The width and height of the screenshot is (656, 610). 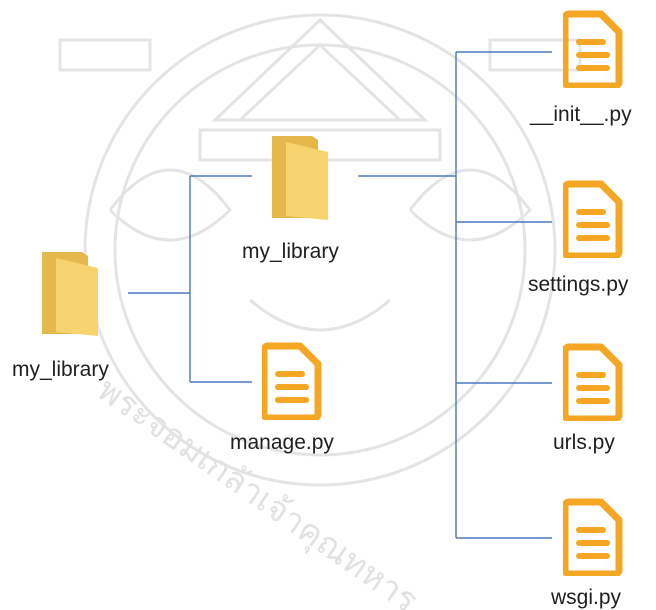 What do you see at coordinates (586, 597) in the screenshot?
I see `file-label-wsgi: wsgi.py` at bounding box center [586, 597].